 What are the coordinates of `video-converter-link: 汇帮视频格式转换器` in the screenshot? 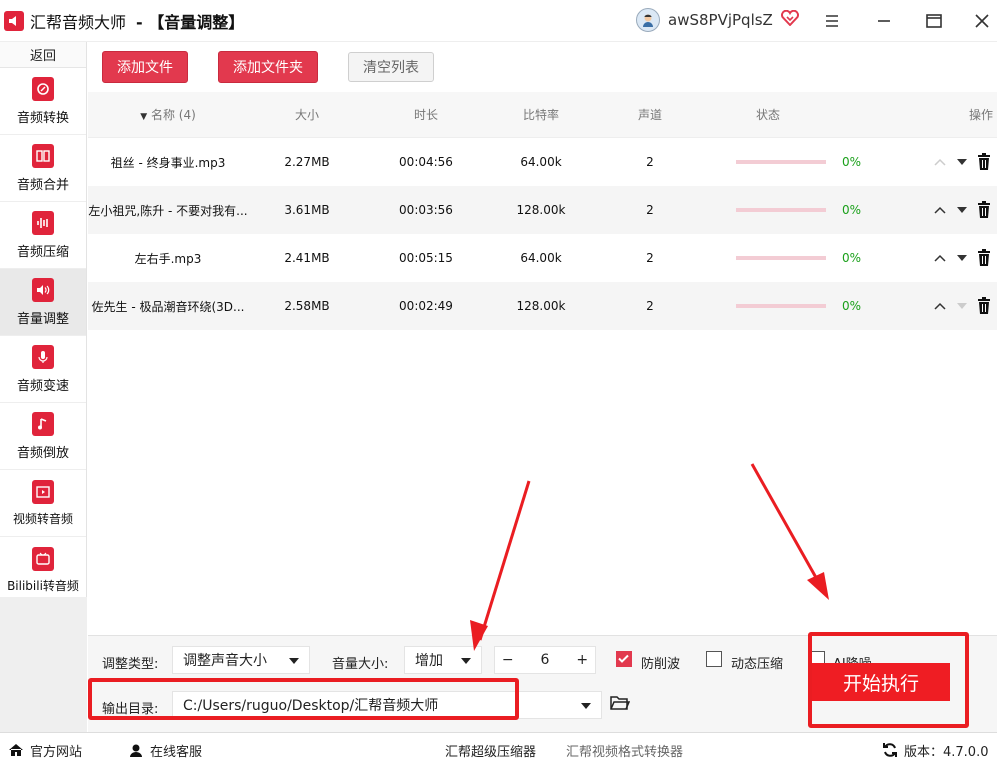 It's located at (624, 750).